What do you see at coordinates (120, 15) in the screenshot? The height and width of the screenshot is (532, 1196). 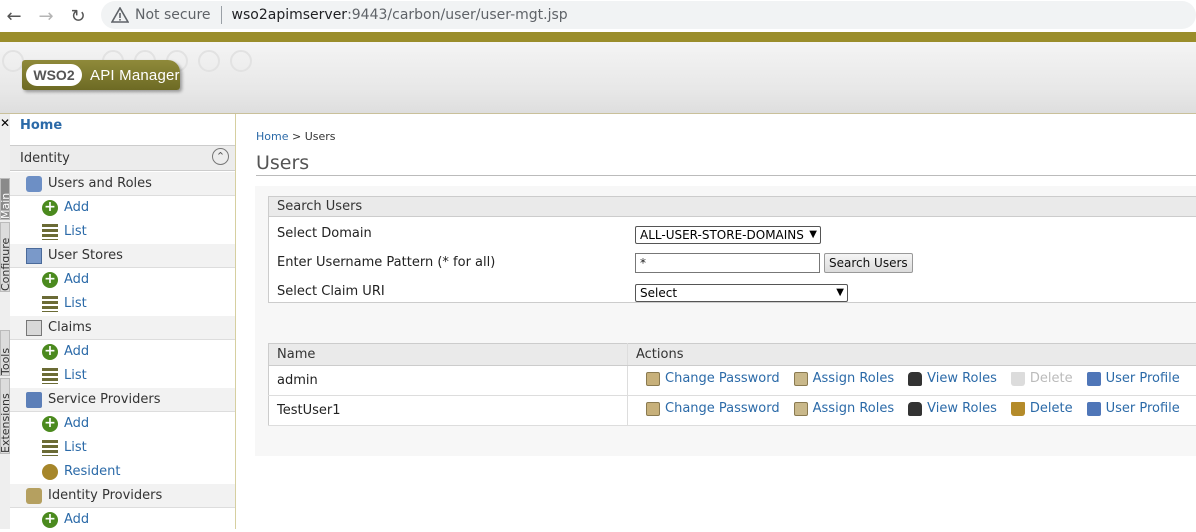 I see `warning-icon` at bounding box center [120, 15].